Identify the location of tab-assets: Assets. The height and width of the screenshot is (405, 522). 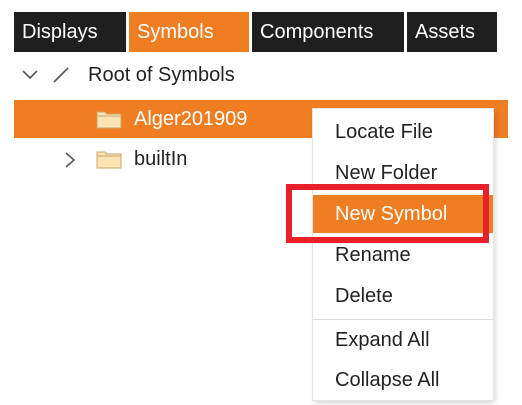
(452, 32).